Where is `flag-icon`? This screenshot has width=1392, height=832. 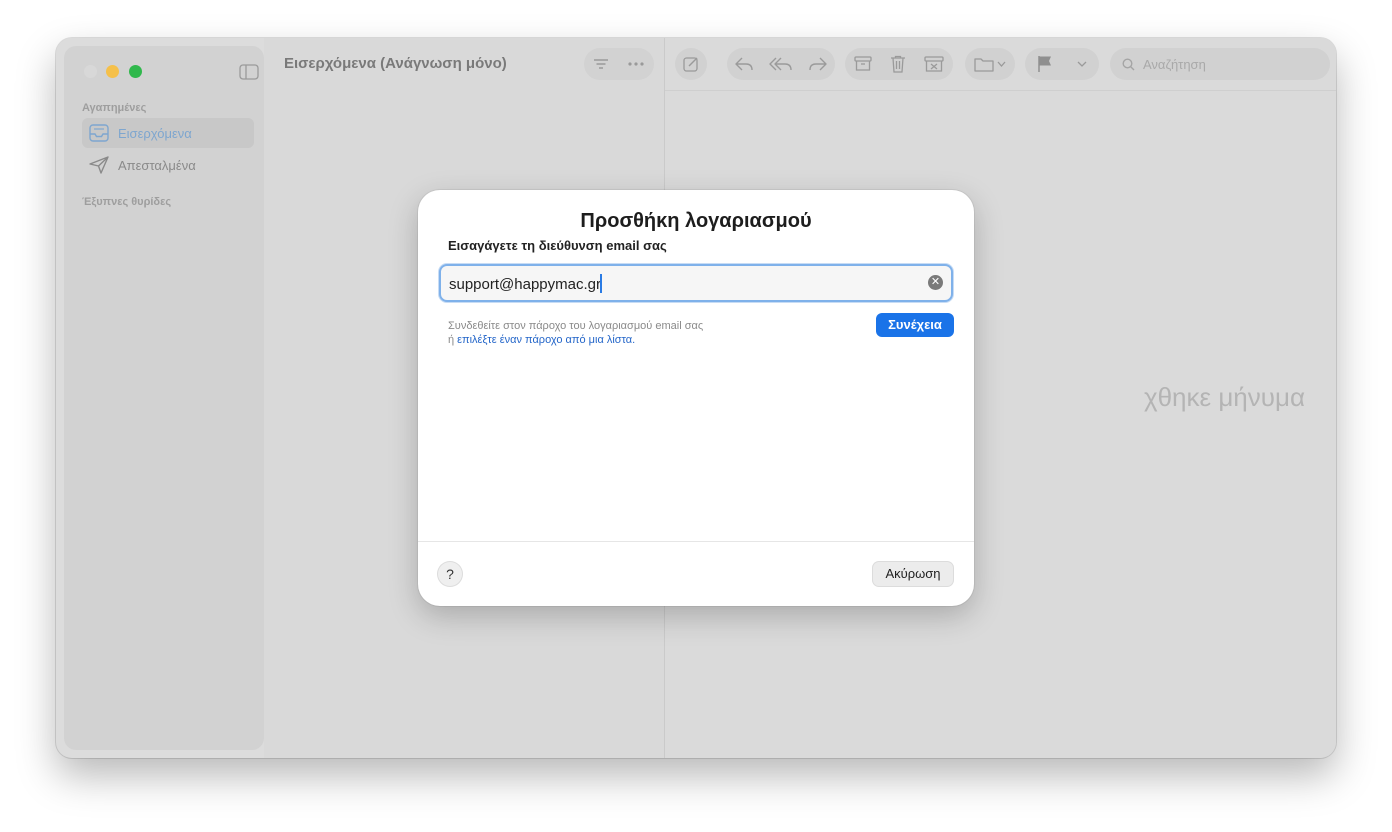
flag-icon is located at coordinates (1045, 64).